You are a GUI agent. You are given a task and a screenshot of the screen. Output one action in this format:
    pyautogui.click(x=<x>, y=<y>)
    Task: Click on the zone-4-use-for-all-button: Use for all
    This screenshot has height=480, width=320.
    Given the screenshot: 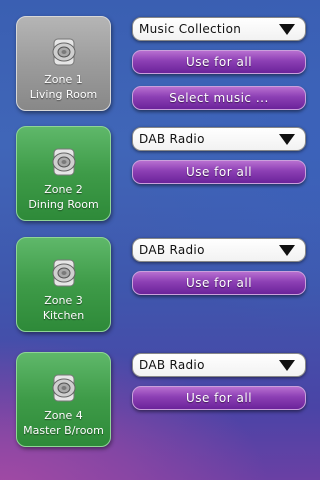 What is the action you would take?
    pyautogui.click(x=219, y=398)
    